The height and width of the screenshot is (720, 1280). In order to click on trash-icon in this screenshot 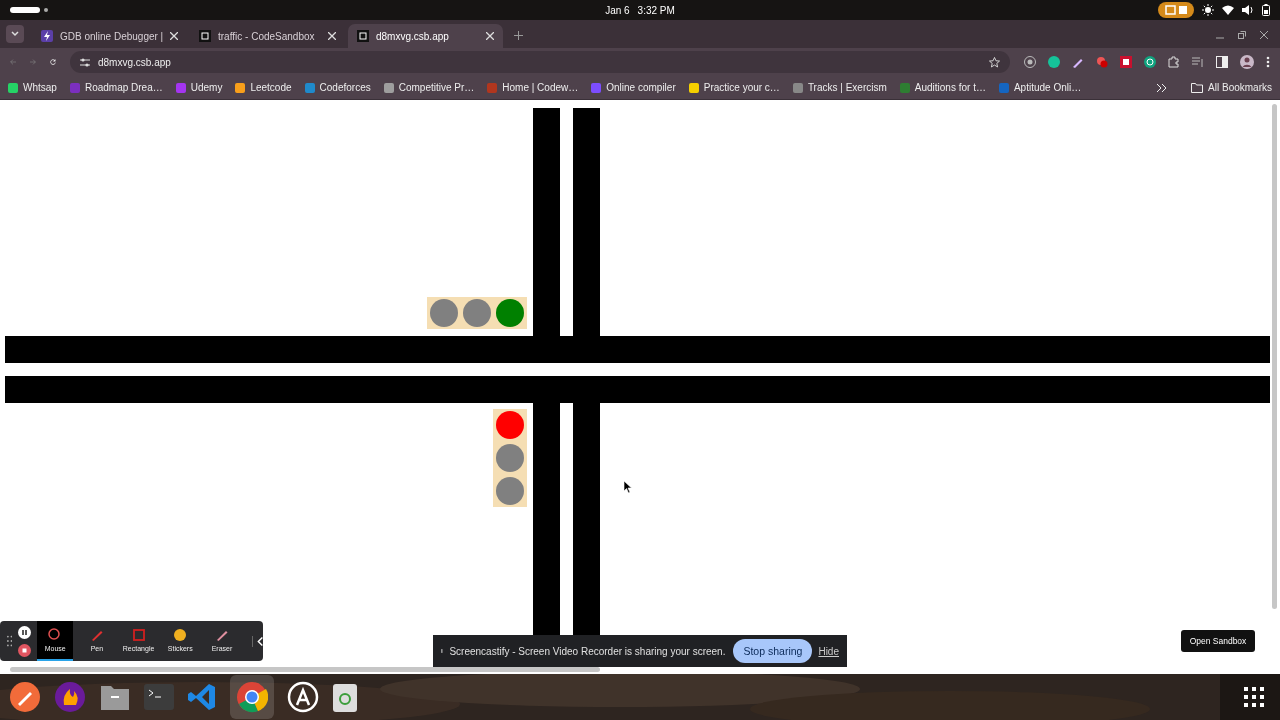, I will do `click(345, 697)`.